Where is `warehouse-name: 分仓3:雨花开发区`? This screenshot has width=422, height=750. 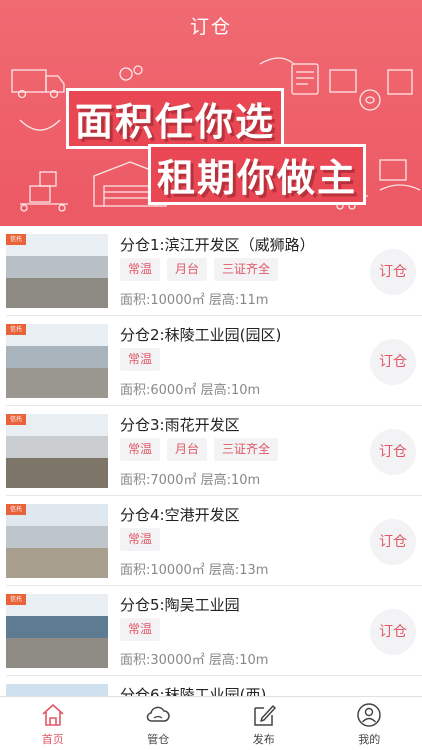 warehouse-name: 分仓3:雨花开发区 is located at coordinates (180, 425).